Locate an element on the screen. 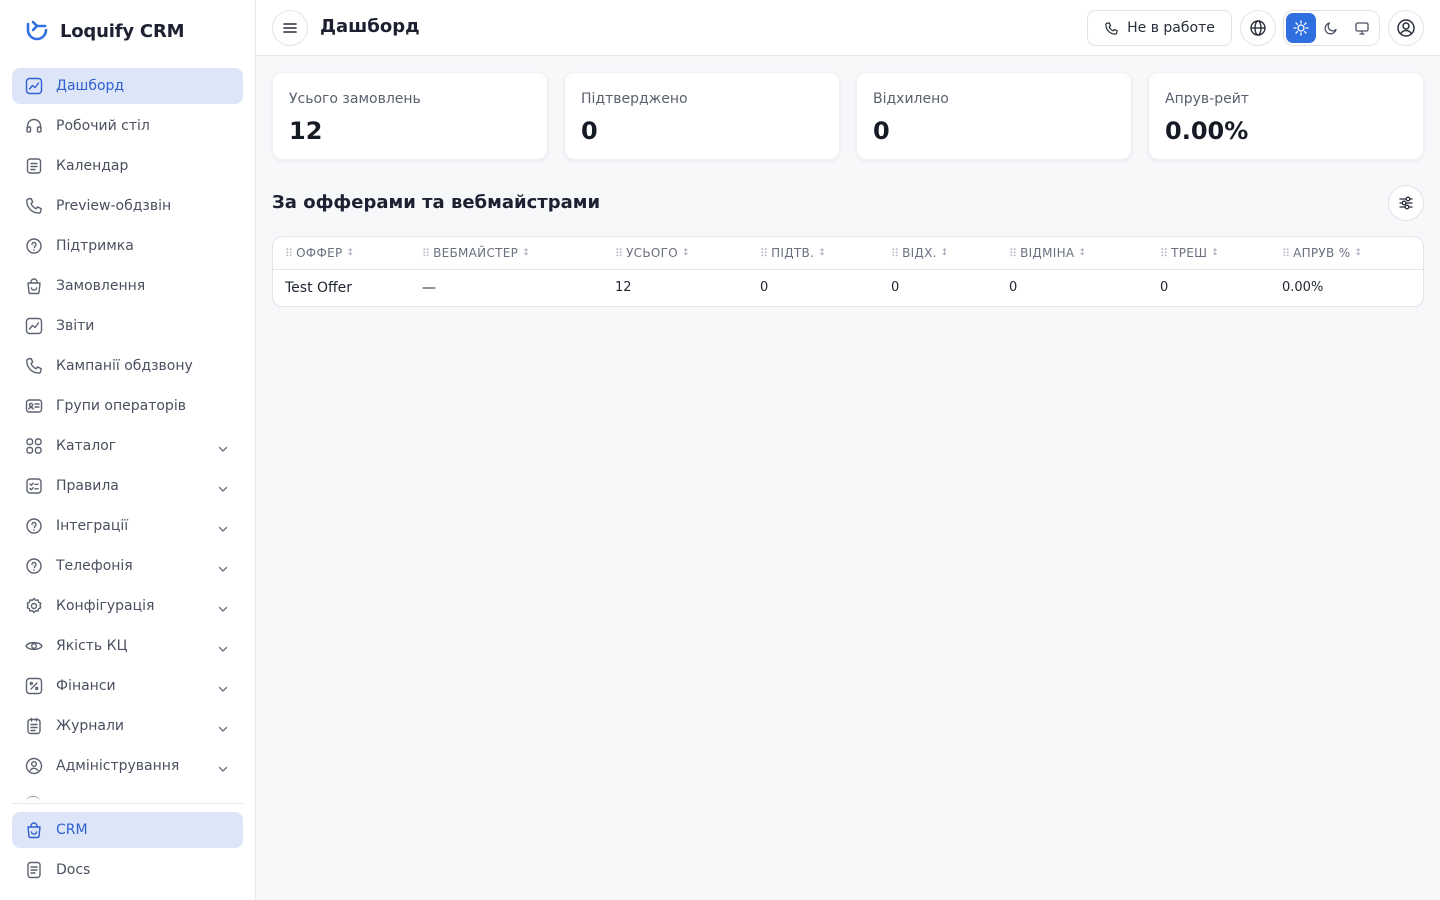 The width and height of the screenshot is (1440, 900). sidebar-item-10: Каталог is located at coordinates (127, 446).